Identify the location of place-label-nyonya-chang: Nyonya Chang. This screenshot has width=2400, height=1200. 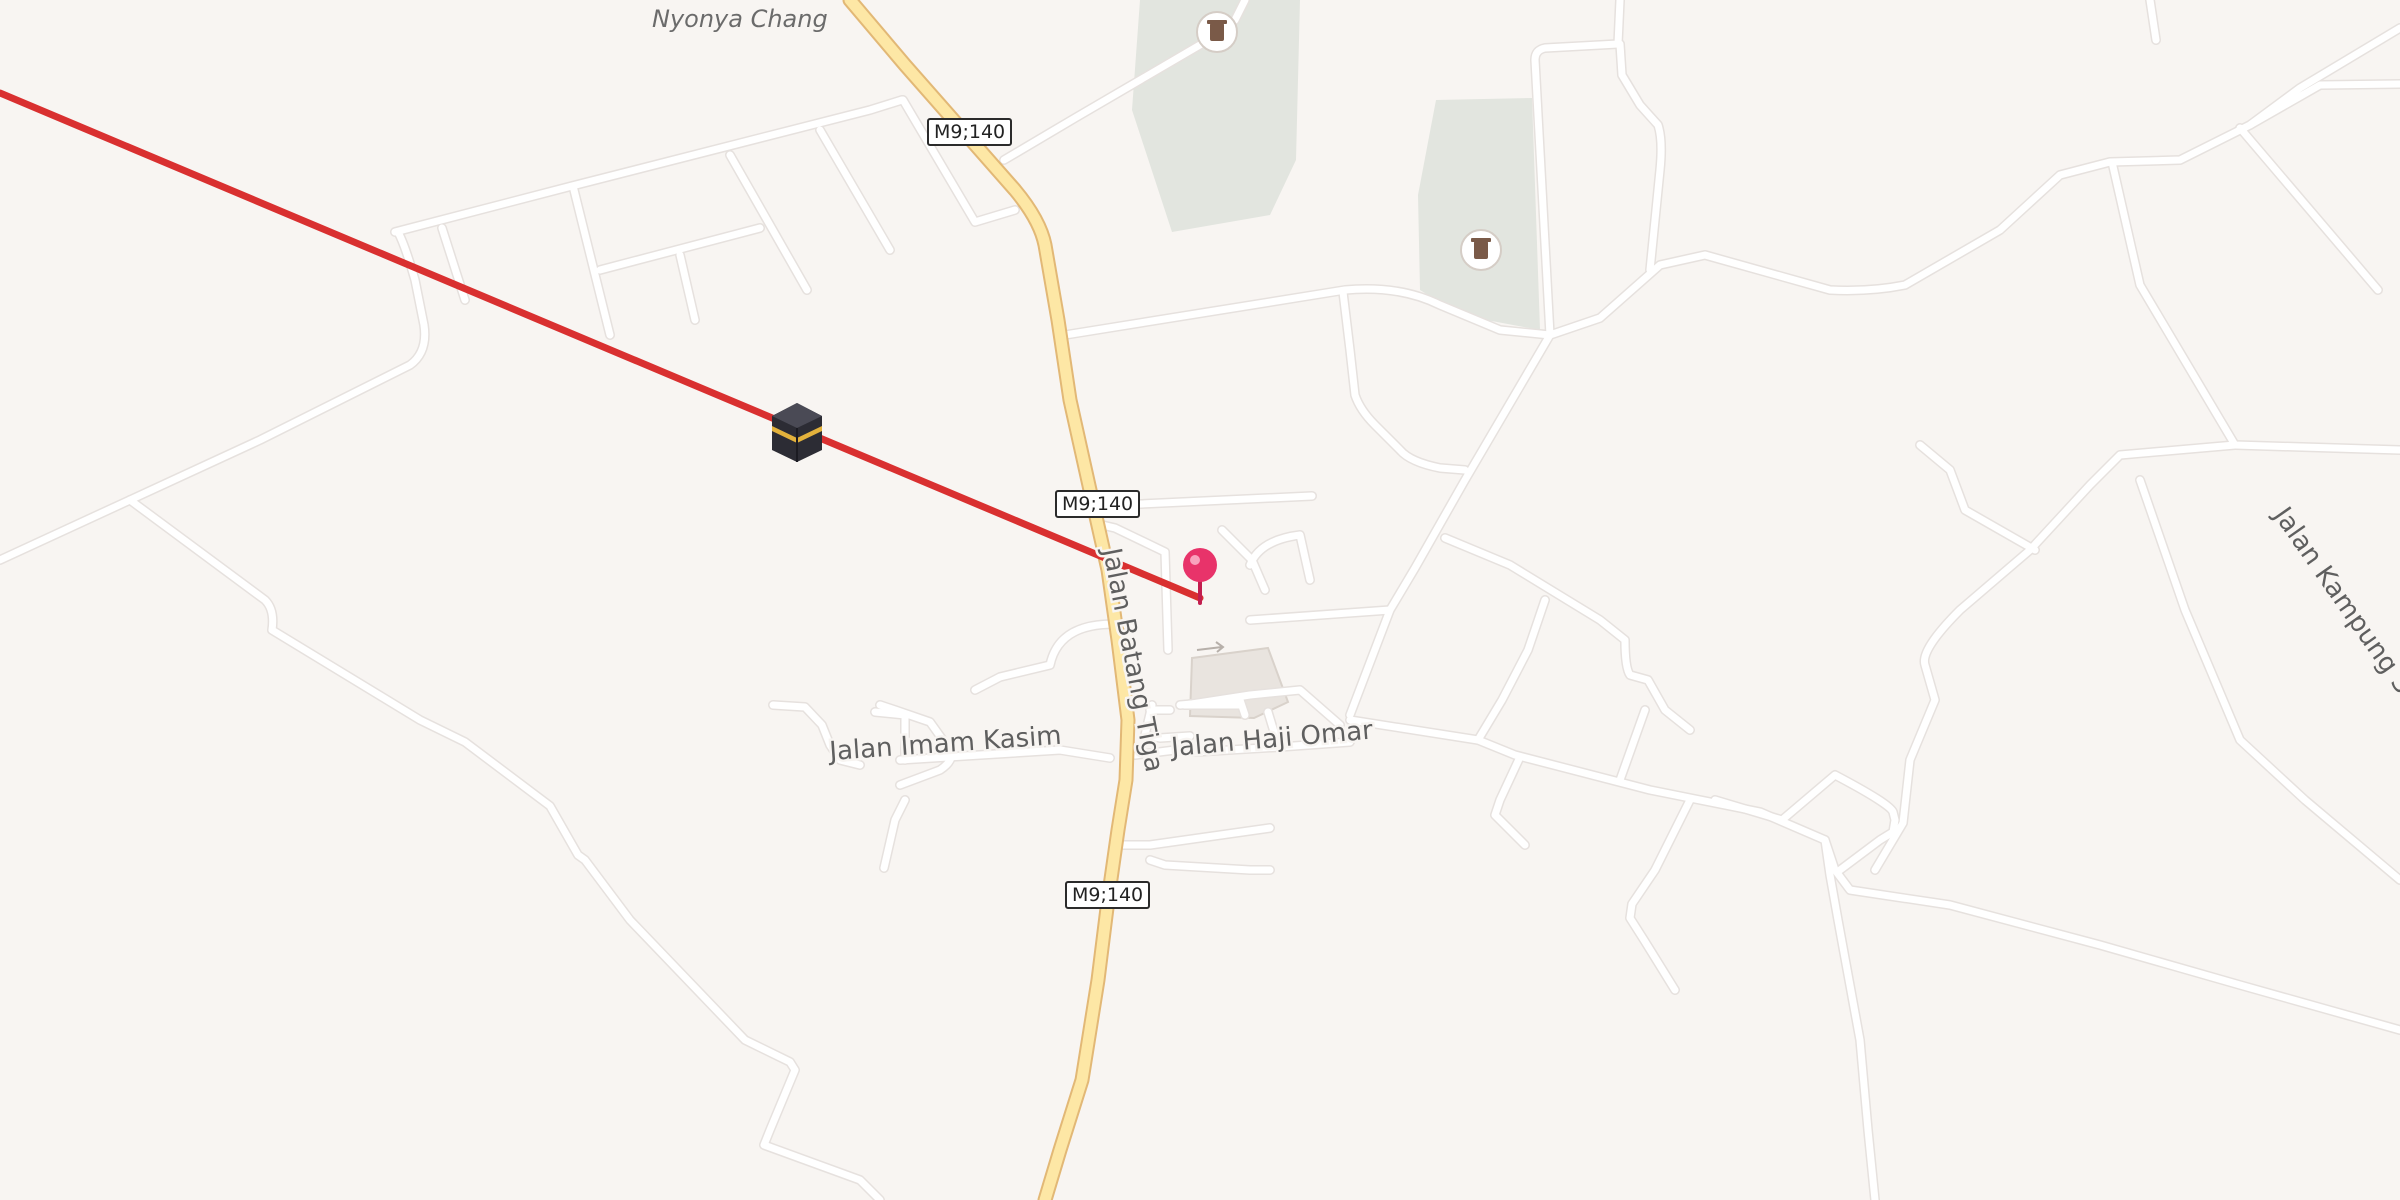
(740, 19).